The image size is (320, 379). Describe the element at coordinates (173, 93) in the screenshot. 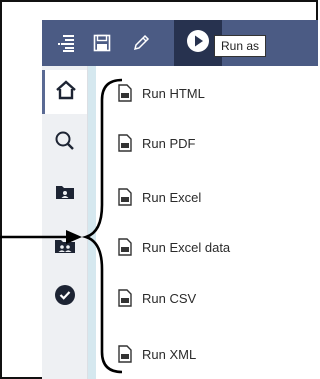

I see `menu-item-label: Run HTML` at that location.